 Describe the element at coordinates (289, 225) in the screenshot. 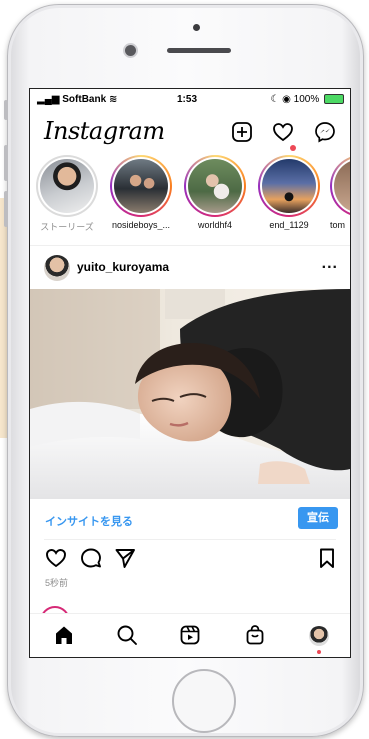

I see `story-label: end_1129` at that location.